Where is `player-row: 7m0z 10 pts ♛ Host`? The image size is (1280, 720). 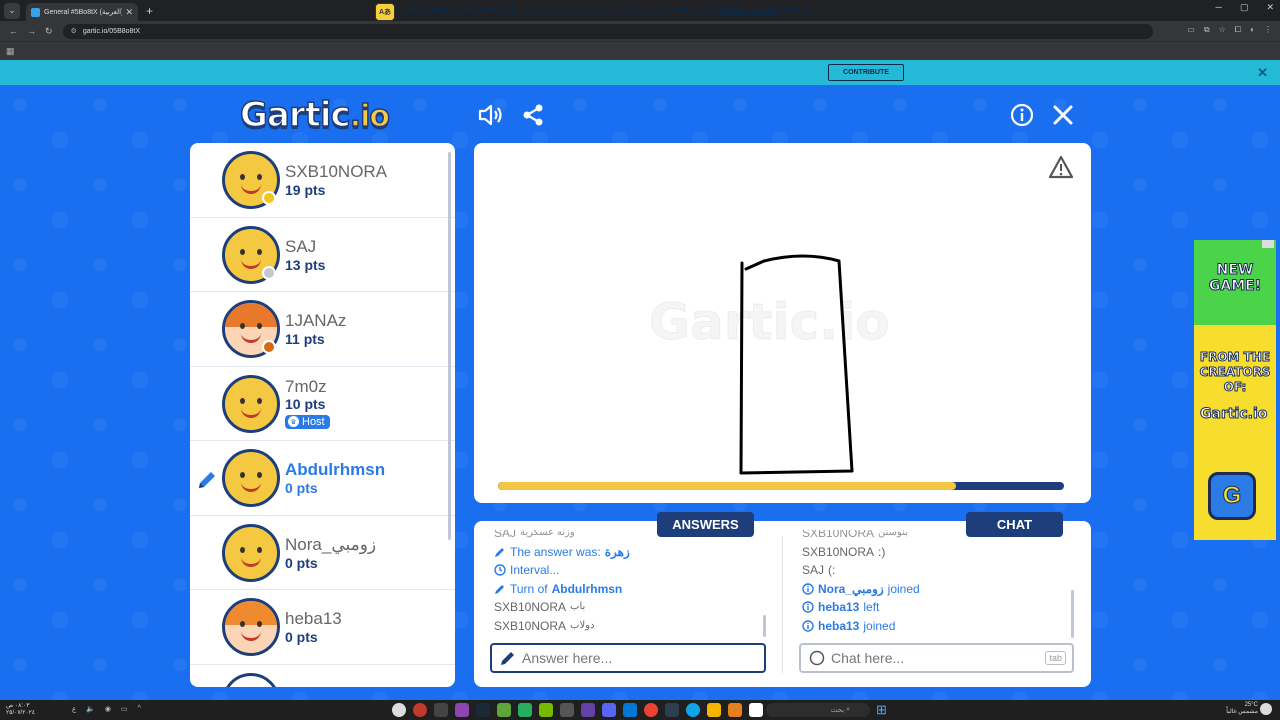
player-row: 7m0z 10 pts ♛ Host is located at coordinates (322, 404).